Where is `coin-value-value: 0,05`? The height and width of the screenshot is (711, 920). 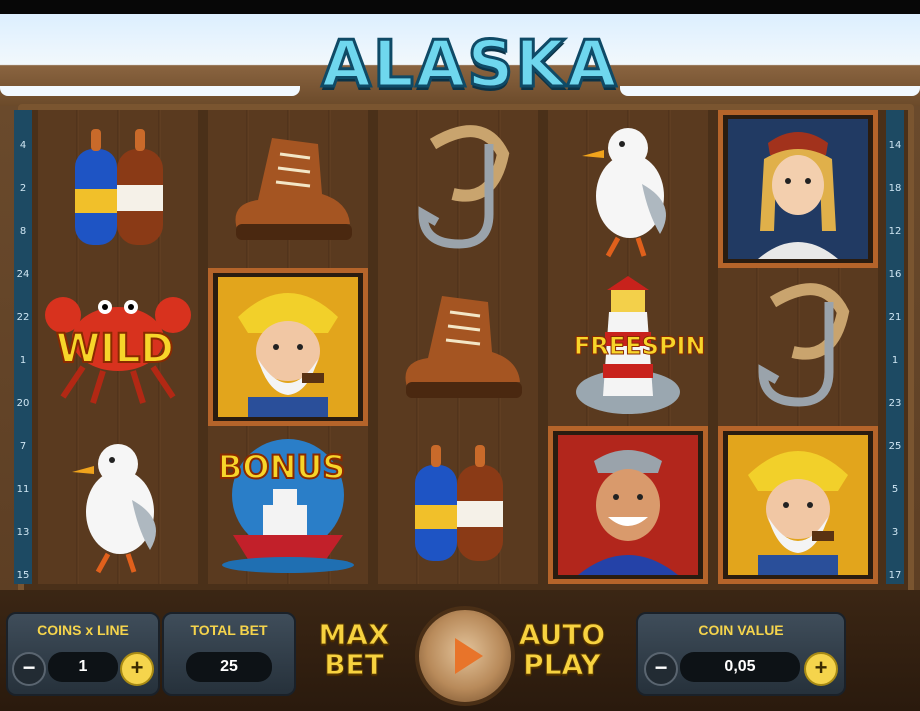
coin-value-value: 0,05 is located at coordinates (740, 667).